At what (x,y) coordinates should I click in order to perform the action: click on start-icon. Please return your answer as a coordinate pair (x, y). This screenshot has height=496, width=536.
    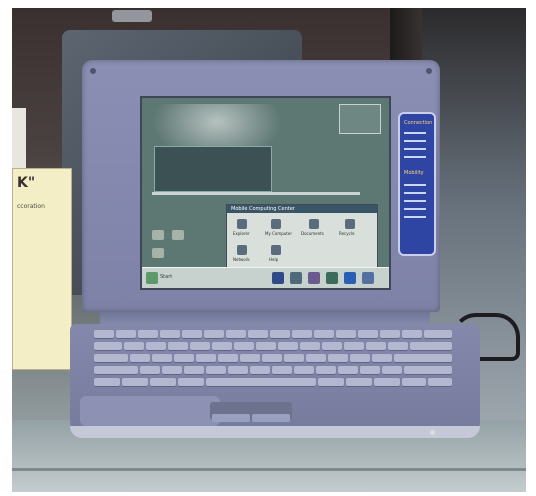
    Looking at the image, I should click on (152, 278).